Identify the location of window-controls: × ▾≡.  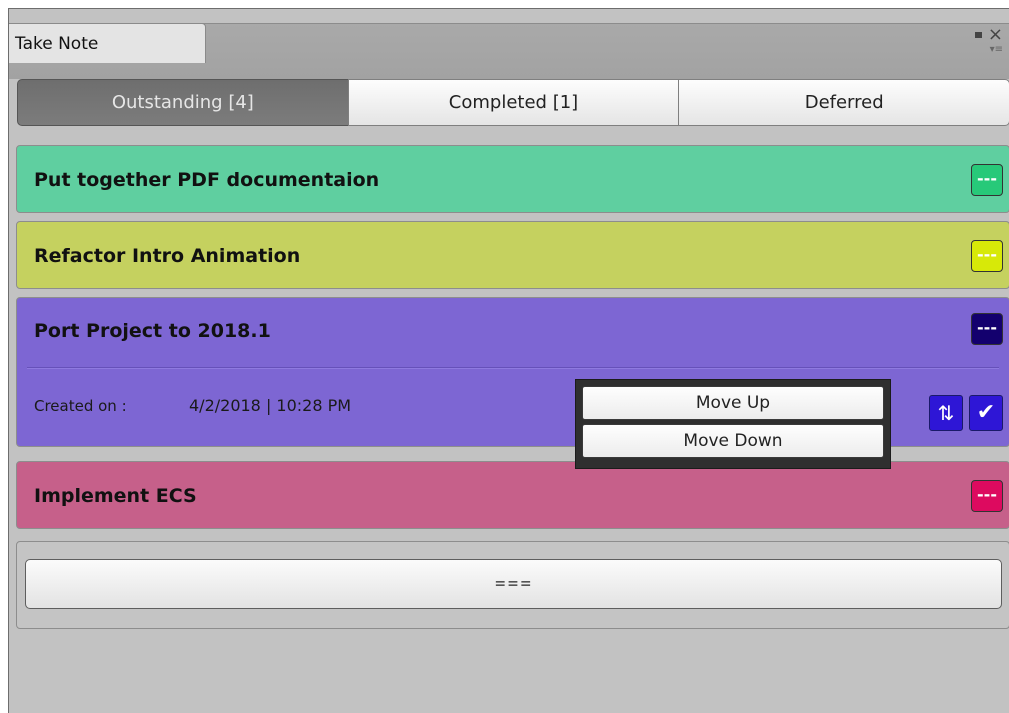
(988, 41).